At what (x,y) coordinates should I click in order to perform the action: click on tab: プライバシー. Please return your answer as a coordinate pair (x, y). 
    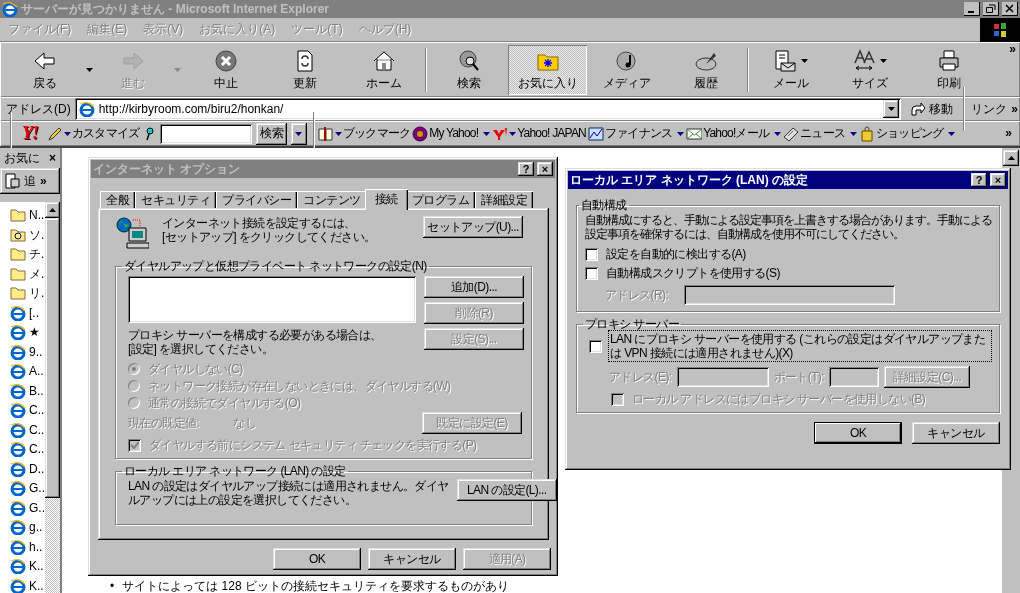
    Looking at the image, I should click on (256, 199).